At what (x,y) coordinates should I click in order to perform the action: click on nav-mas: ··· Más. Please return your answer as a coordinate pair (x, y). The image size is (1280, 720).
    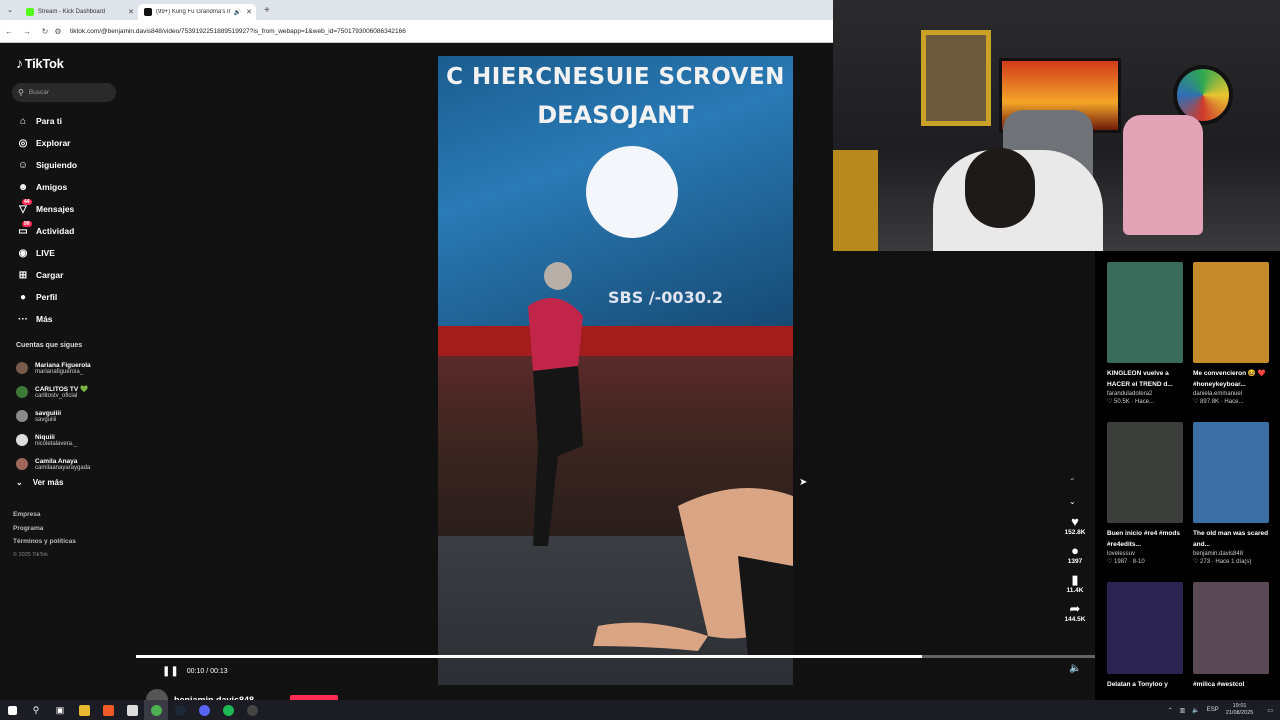
    Looking at the image, I should click on (46, 319).